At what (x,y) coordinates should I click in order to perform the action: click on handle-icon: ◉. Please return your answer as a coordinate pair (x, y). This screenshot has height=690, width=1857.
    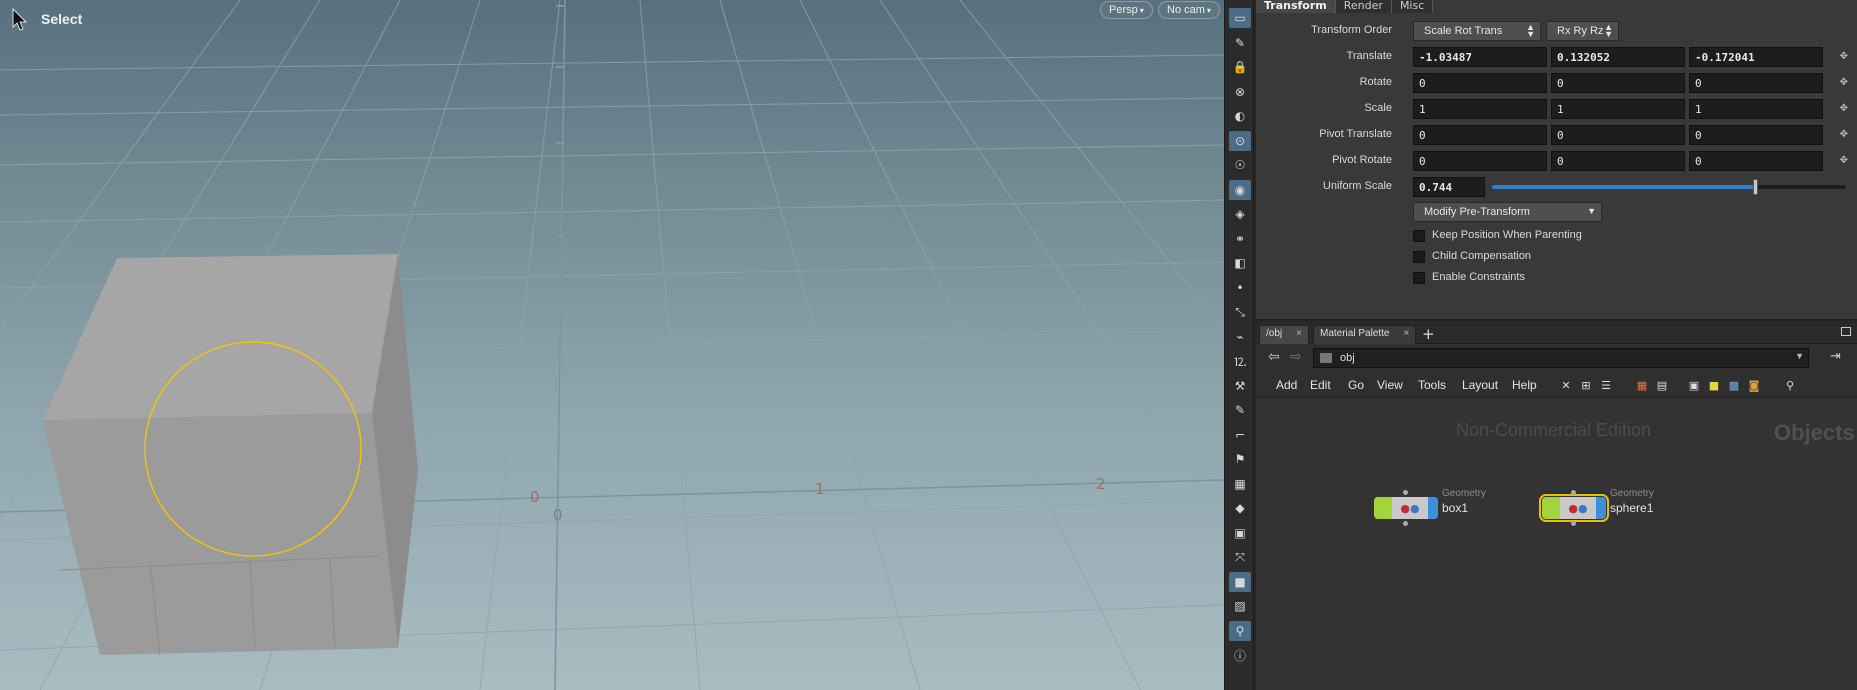
    Looking at the image, I should click on (1240, 189).